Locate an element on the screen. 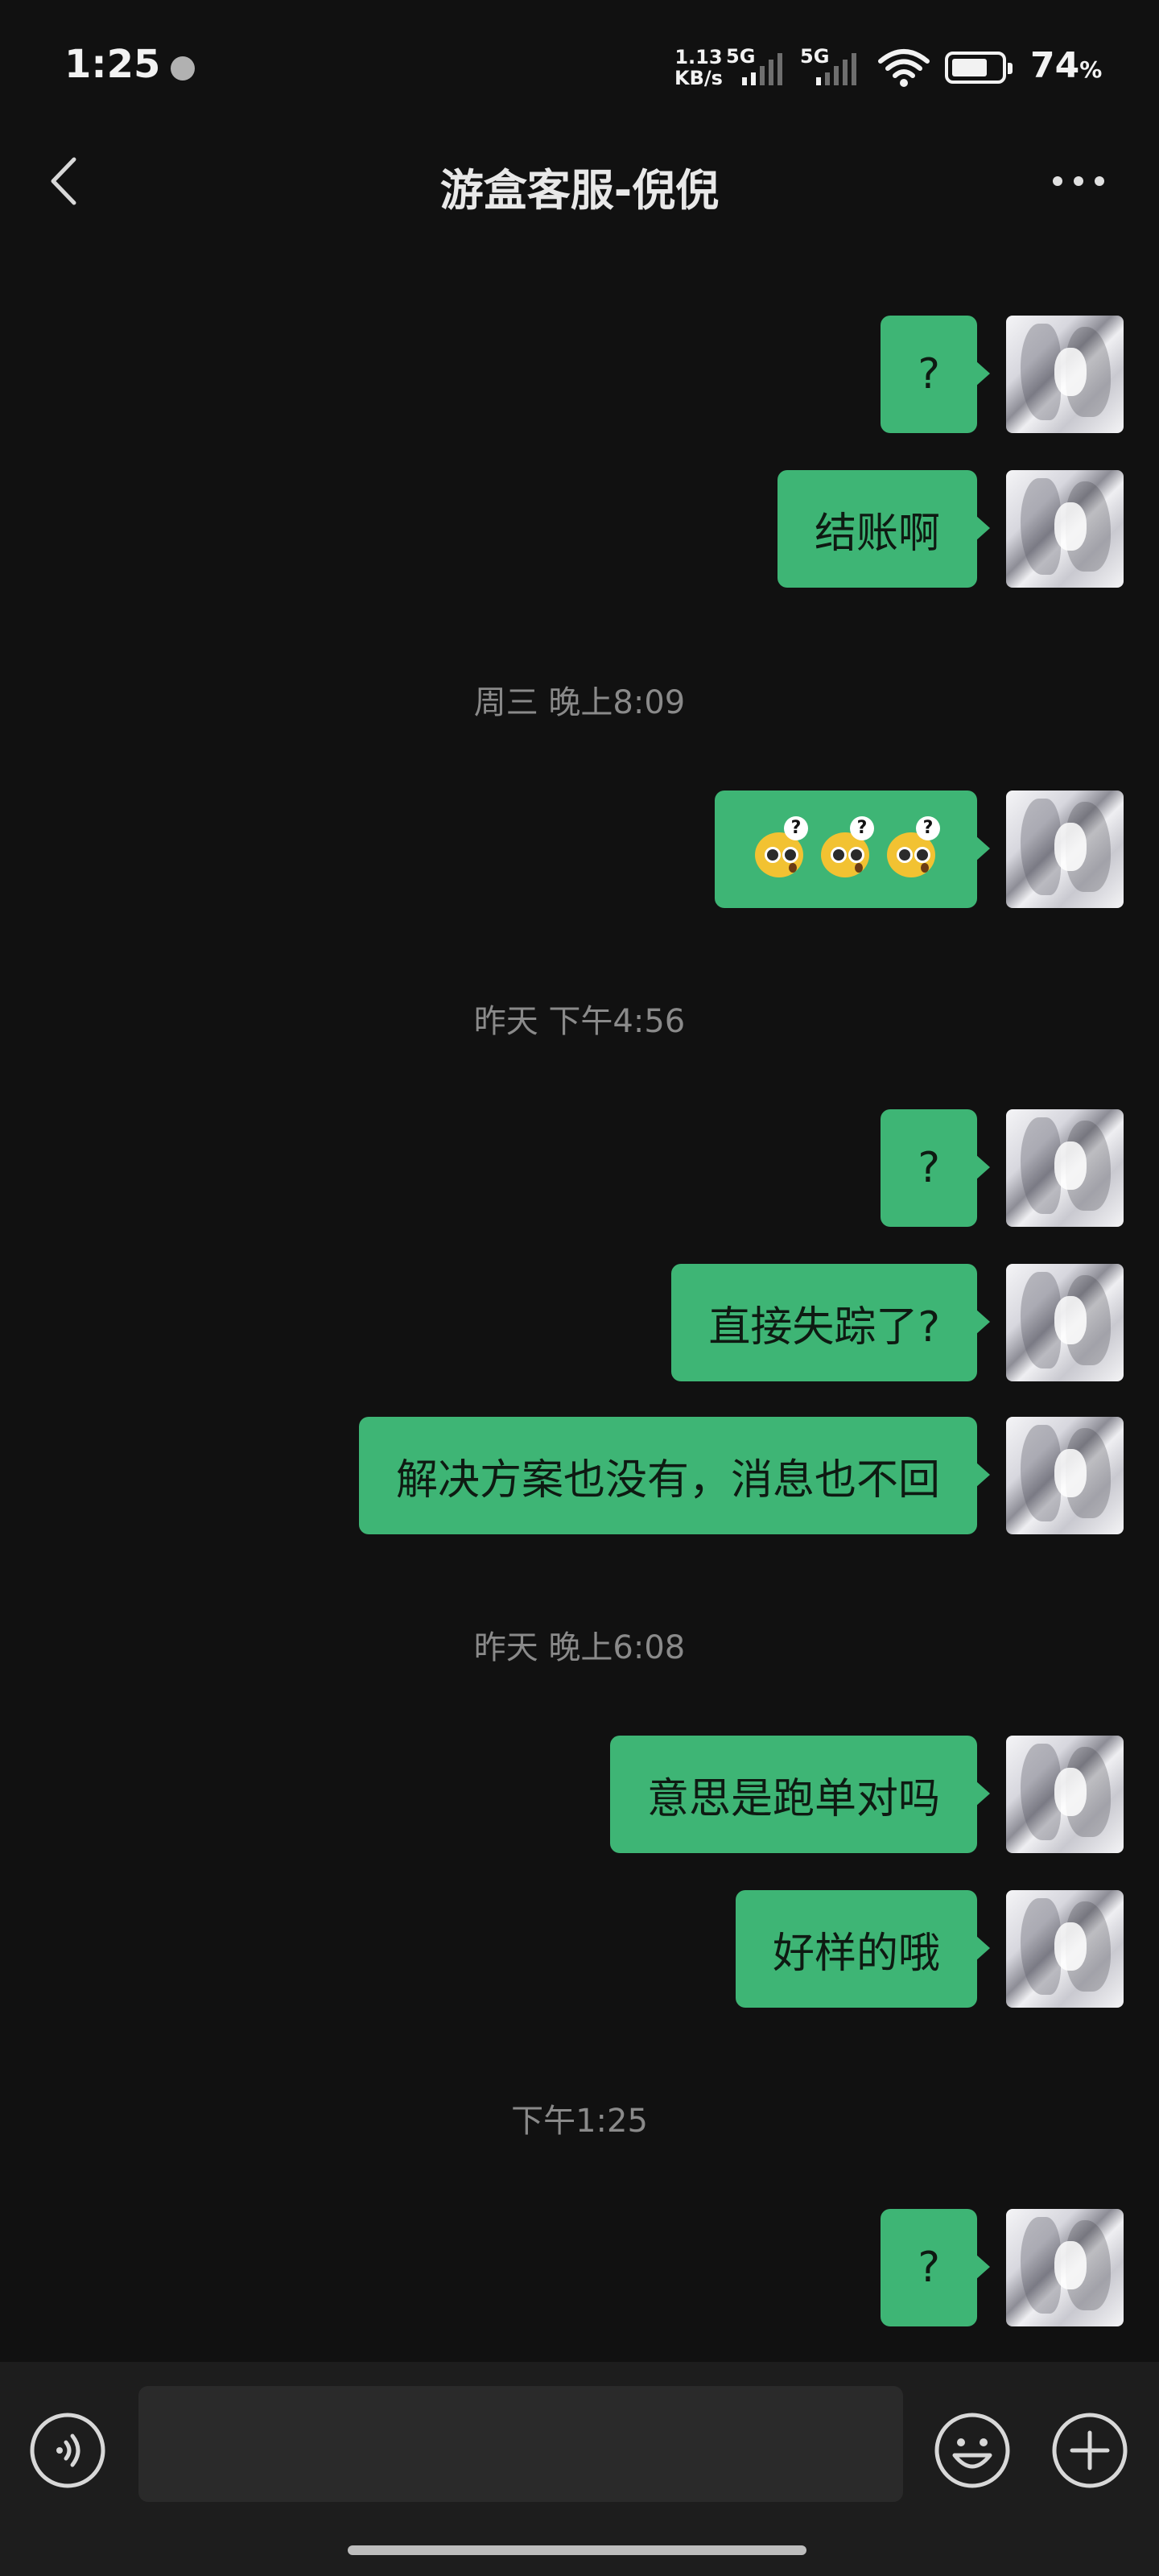  emoji-icon is located at coordinates (972, 2450).